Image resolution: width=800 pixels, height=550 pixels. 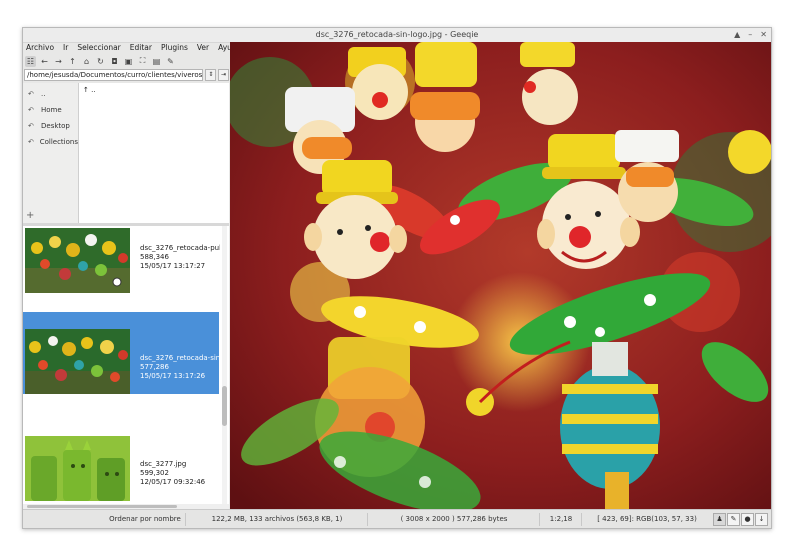 I want to click on file-size: 577,286, so click(x=154, y=367).